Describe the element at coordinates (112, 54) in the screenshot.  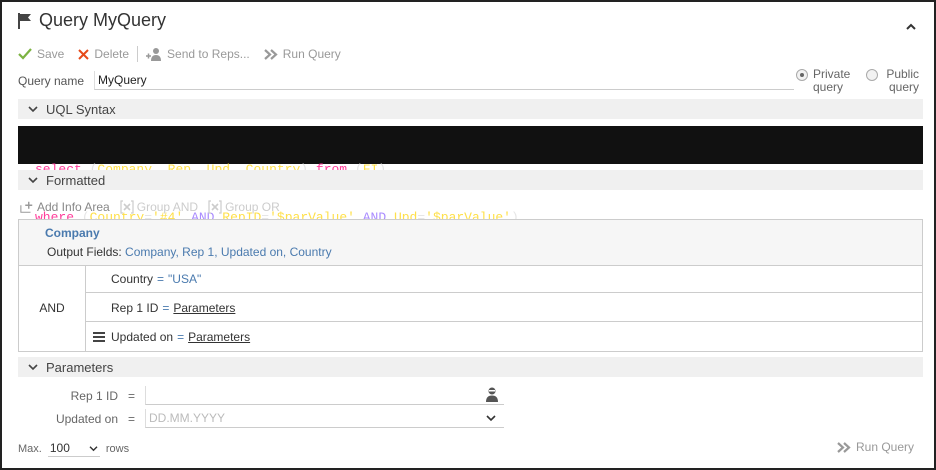
I see `delete-label: Delete` at that location.